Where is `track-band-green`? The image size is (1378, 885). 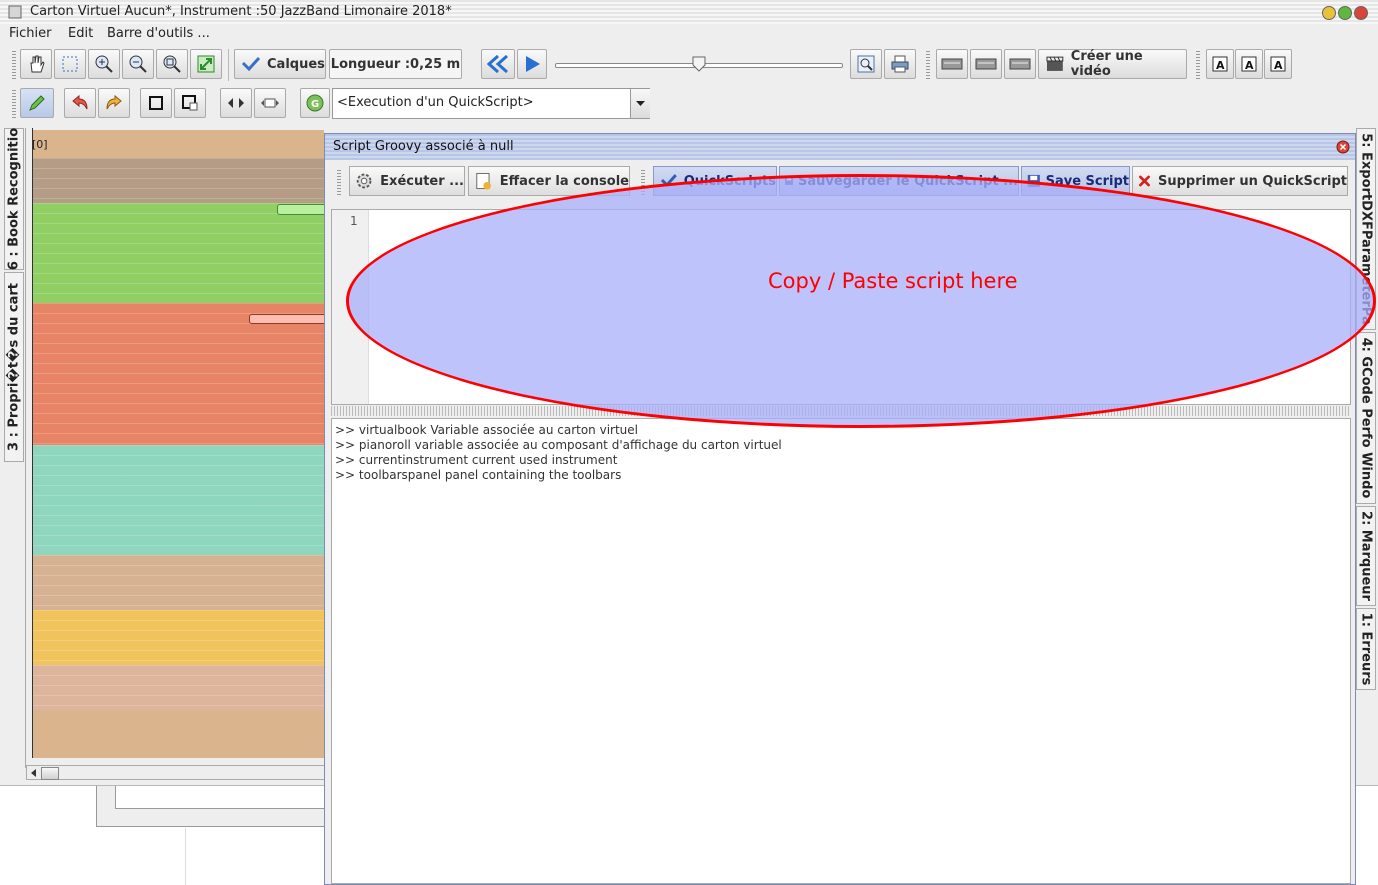
track-band-green is located at coordinates (178, 253).